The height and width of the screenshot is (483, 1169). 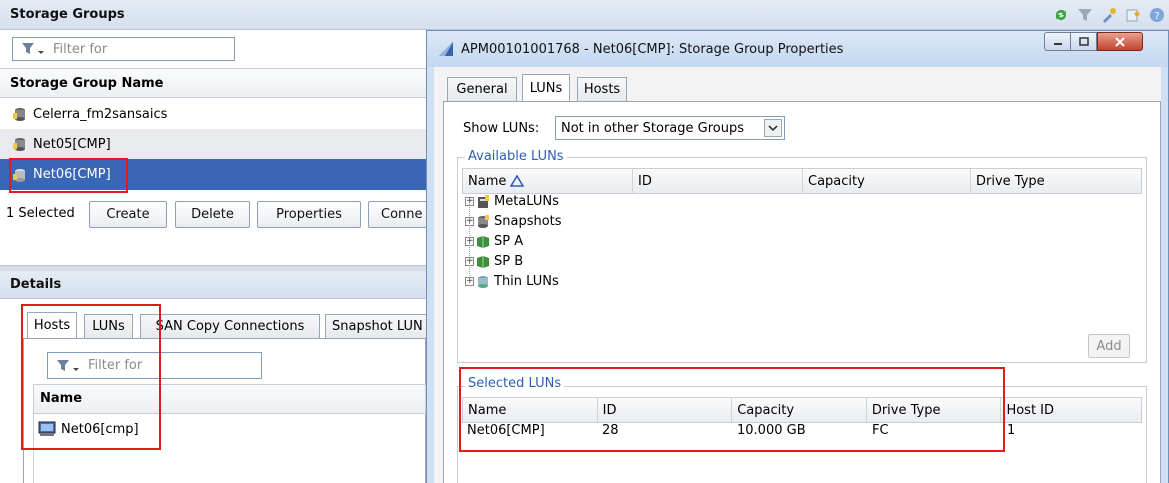 I want to click on column-capacity: Capacity, so click(x=887, y=181).